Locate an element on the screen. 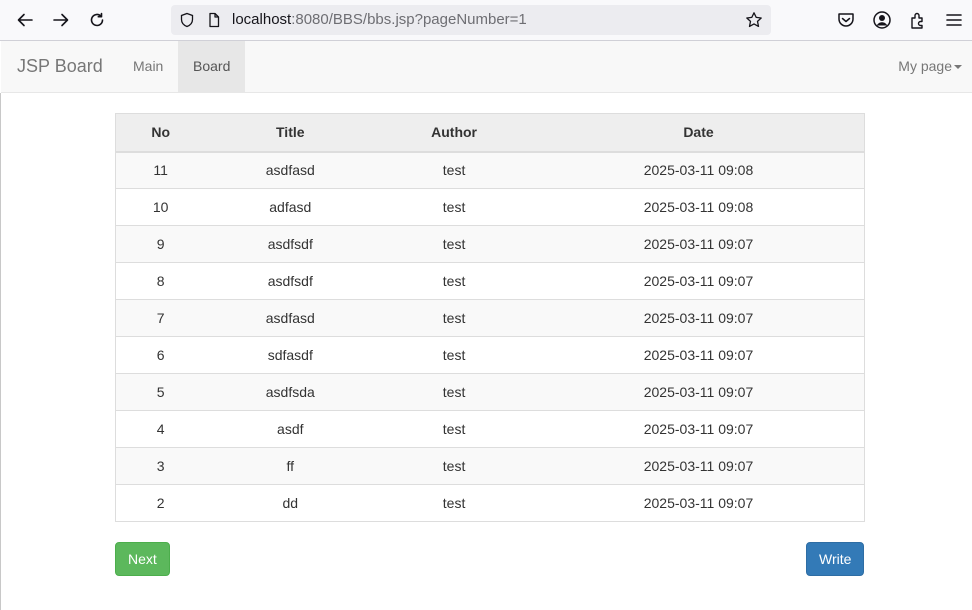  table-row: 4 asdf test 2025-03-11 09:07 is located at coordinates (490, 429).